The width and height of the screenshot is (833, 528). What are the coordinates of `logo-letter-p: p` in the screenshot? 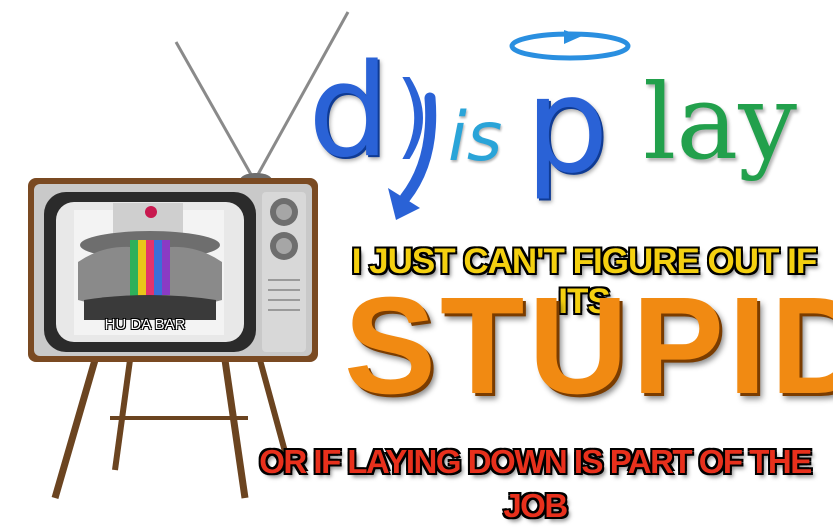 It's located at (567, 126).